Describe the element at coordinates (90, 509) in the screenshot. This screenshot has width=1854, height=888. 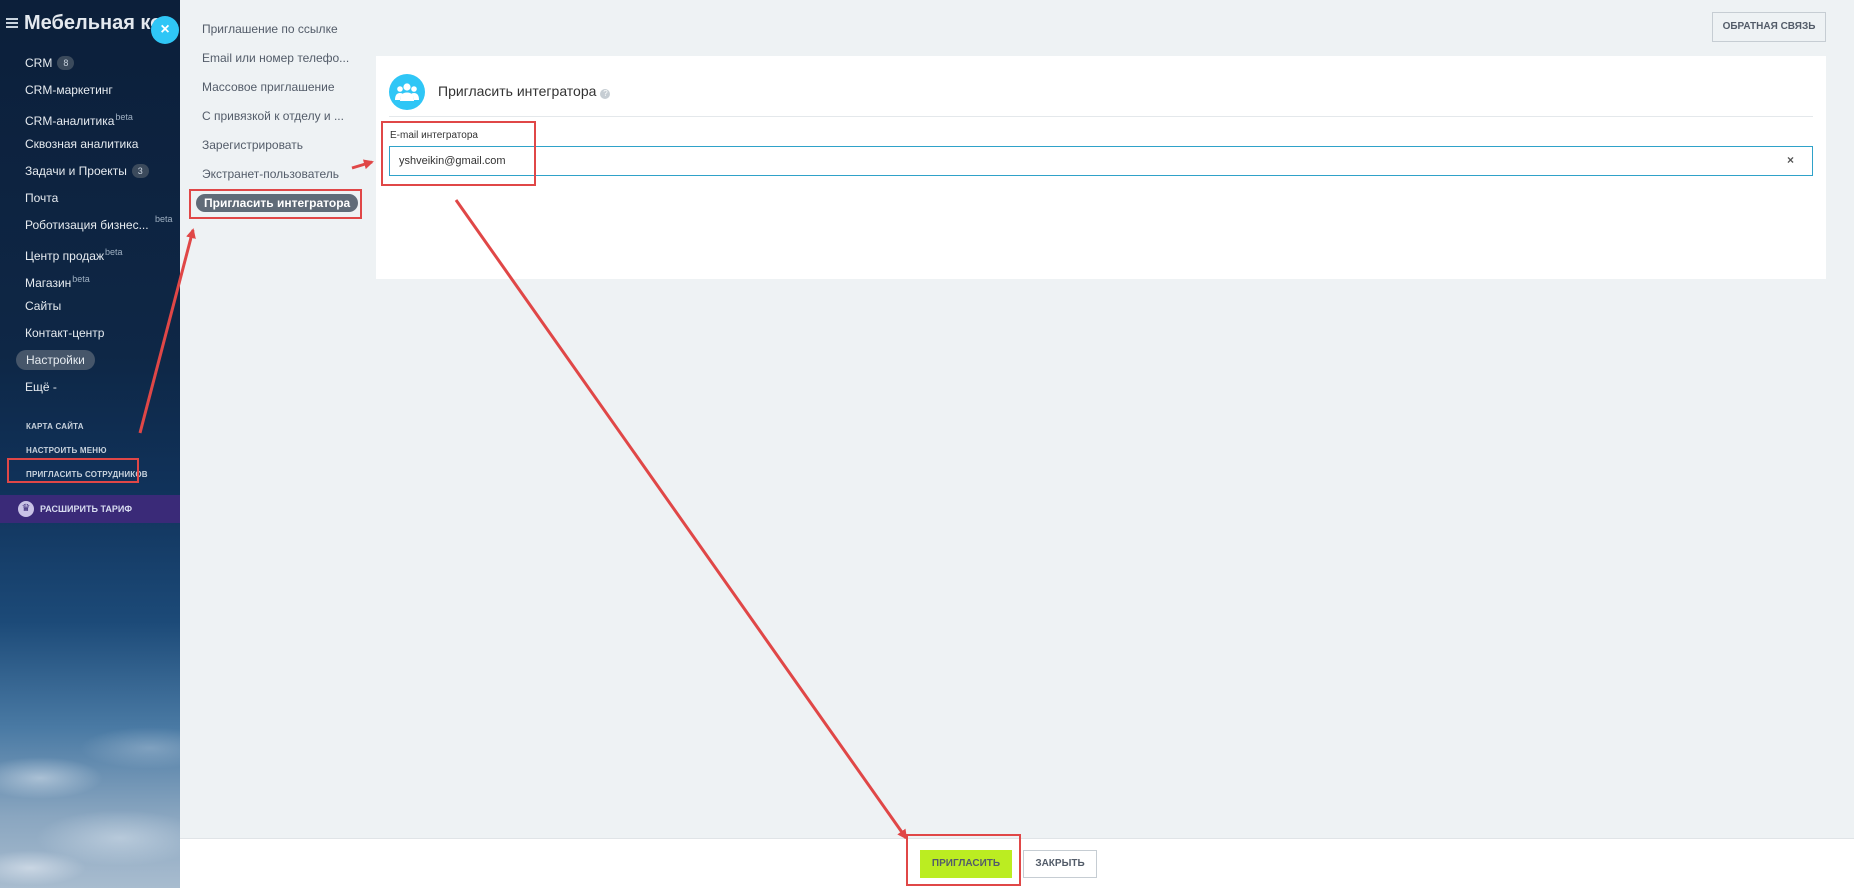
I see `upgrade-plan-button: ♛ РАСШИРИТЬ ТАРИФ` at that location.